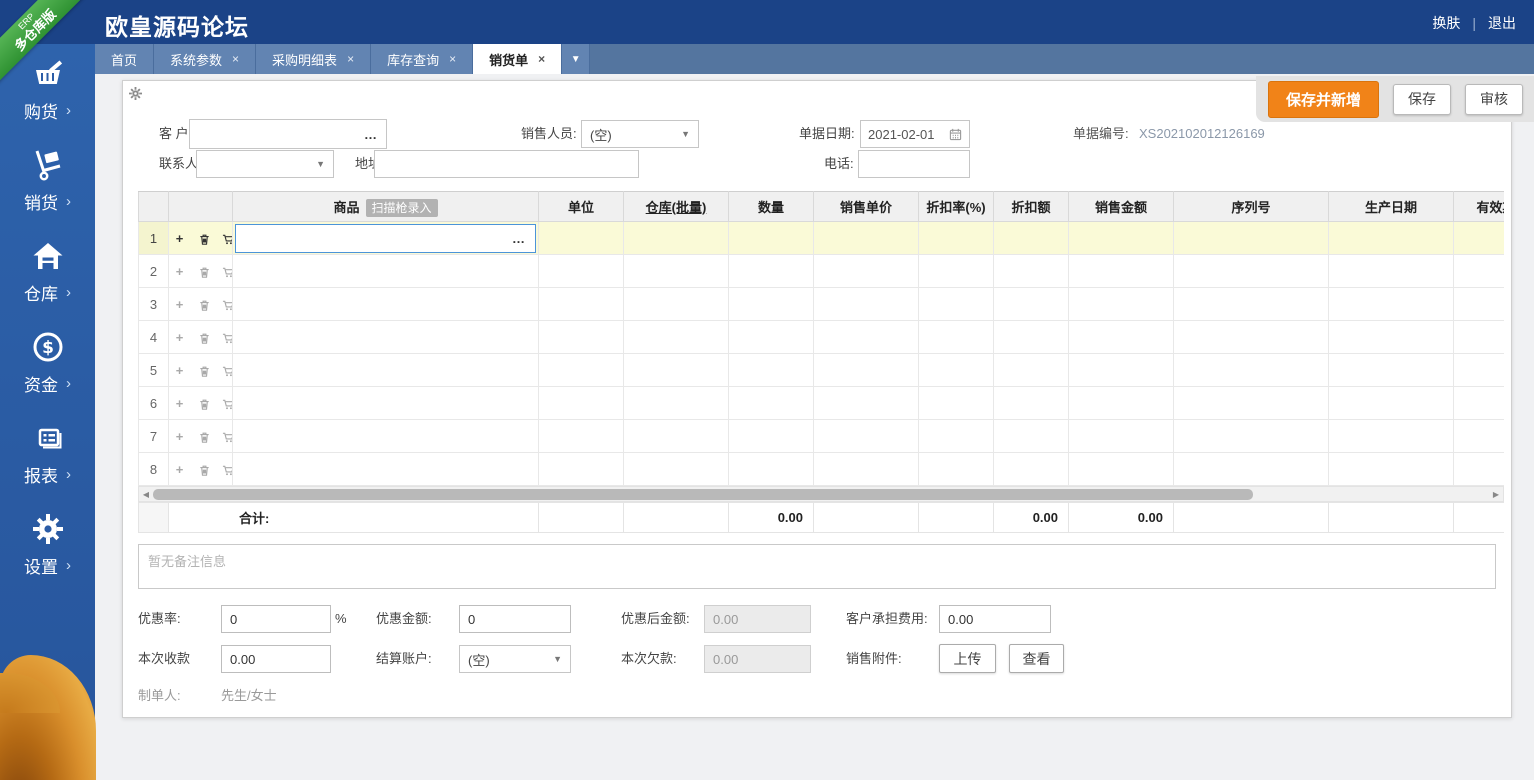  I want to click on tab-inventory-query: 库存查询 ×, so click(422, 59).